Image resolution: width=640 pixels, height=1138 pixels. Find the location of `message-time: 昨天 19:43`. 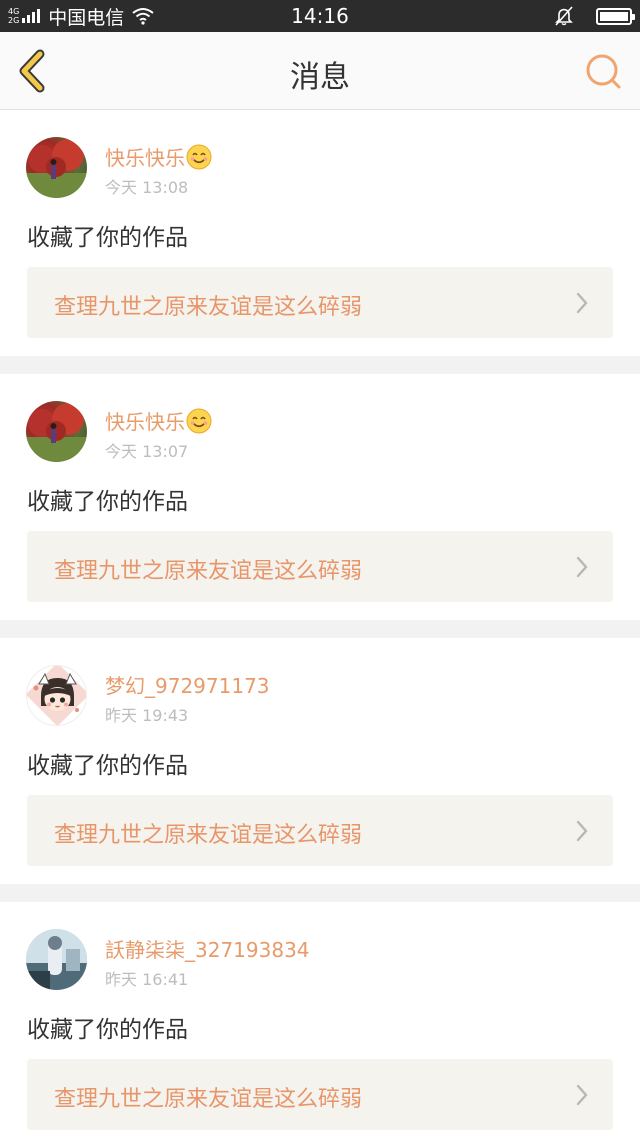

message-time: 昨天 19:43 is located at coordinates (147, 715).